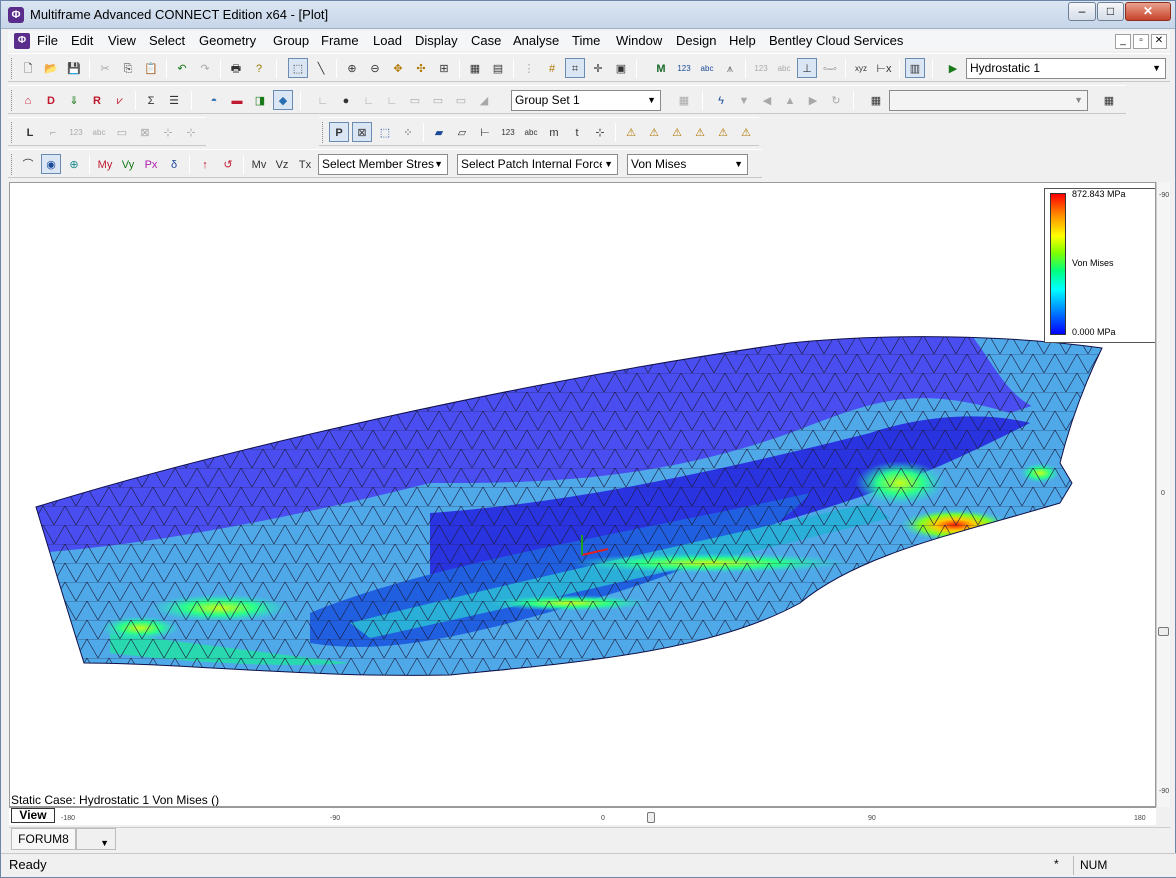 This screenshot has width=1176, height=878. Describe the element at coordinates (486, 40) in the screenshot. I see `menu-case: Case` at that location.